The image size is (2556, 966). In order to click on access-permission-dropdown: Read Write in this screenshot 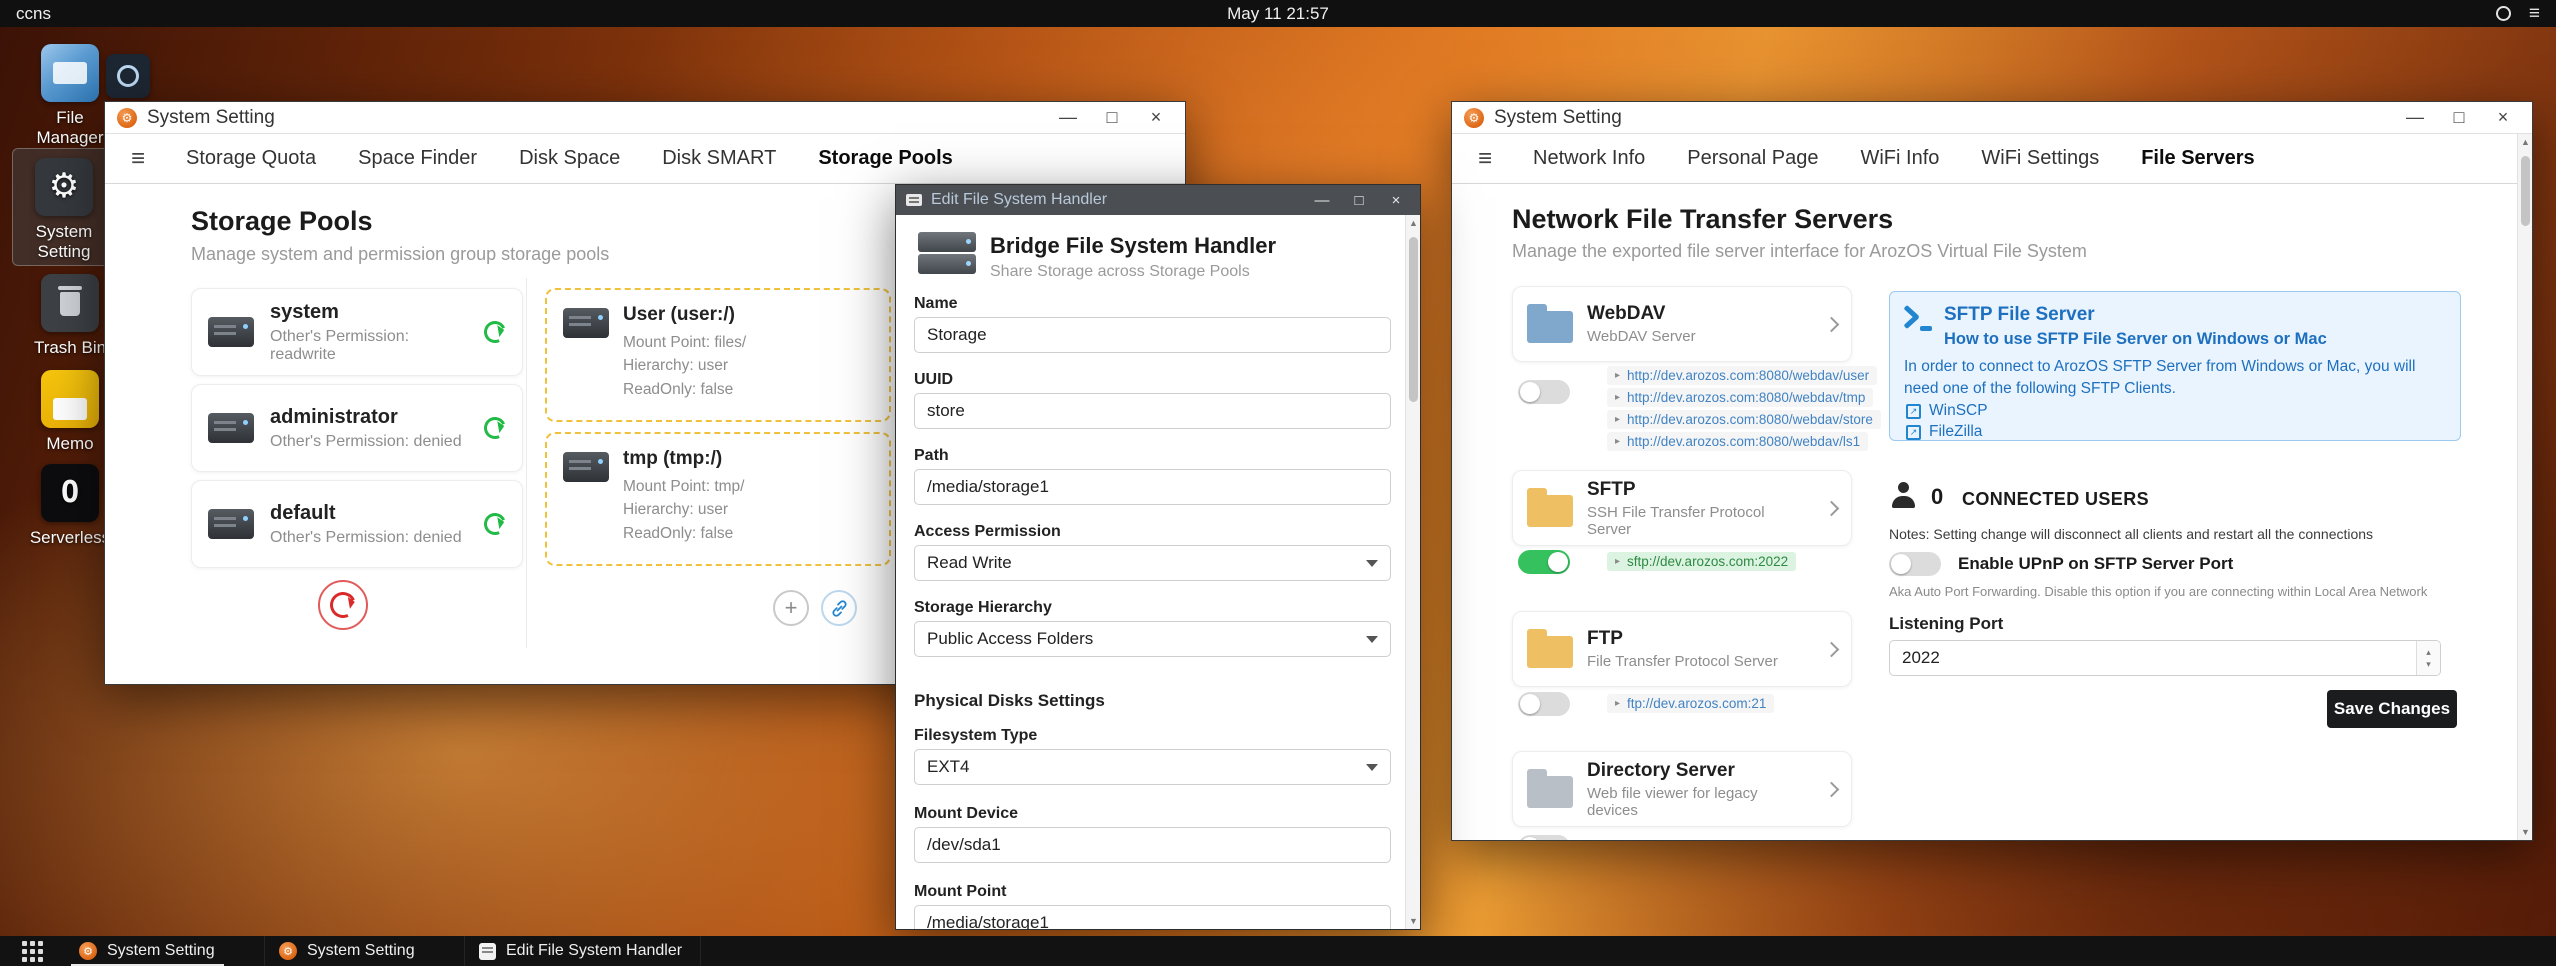, I will do `click(1152, 563)`.